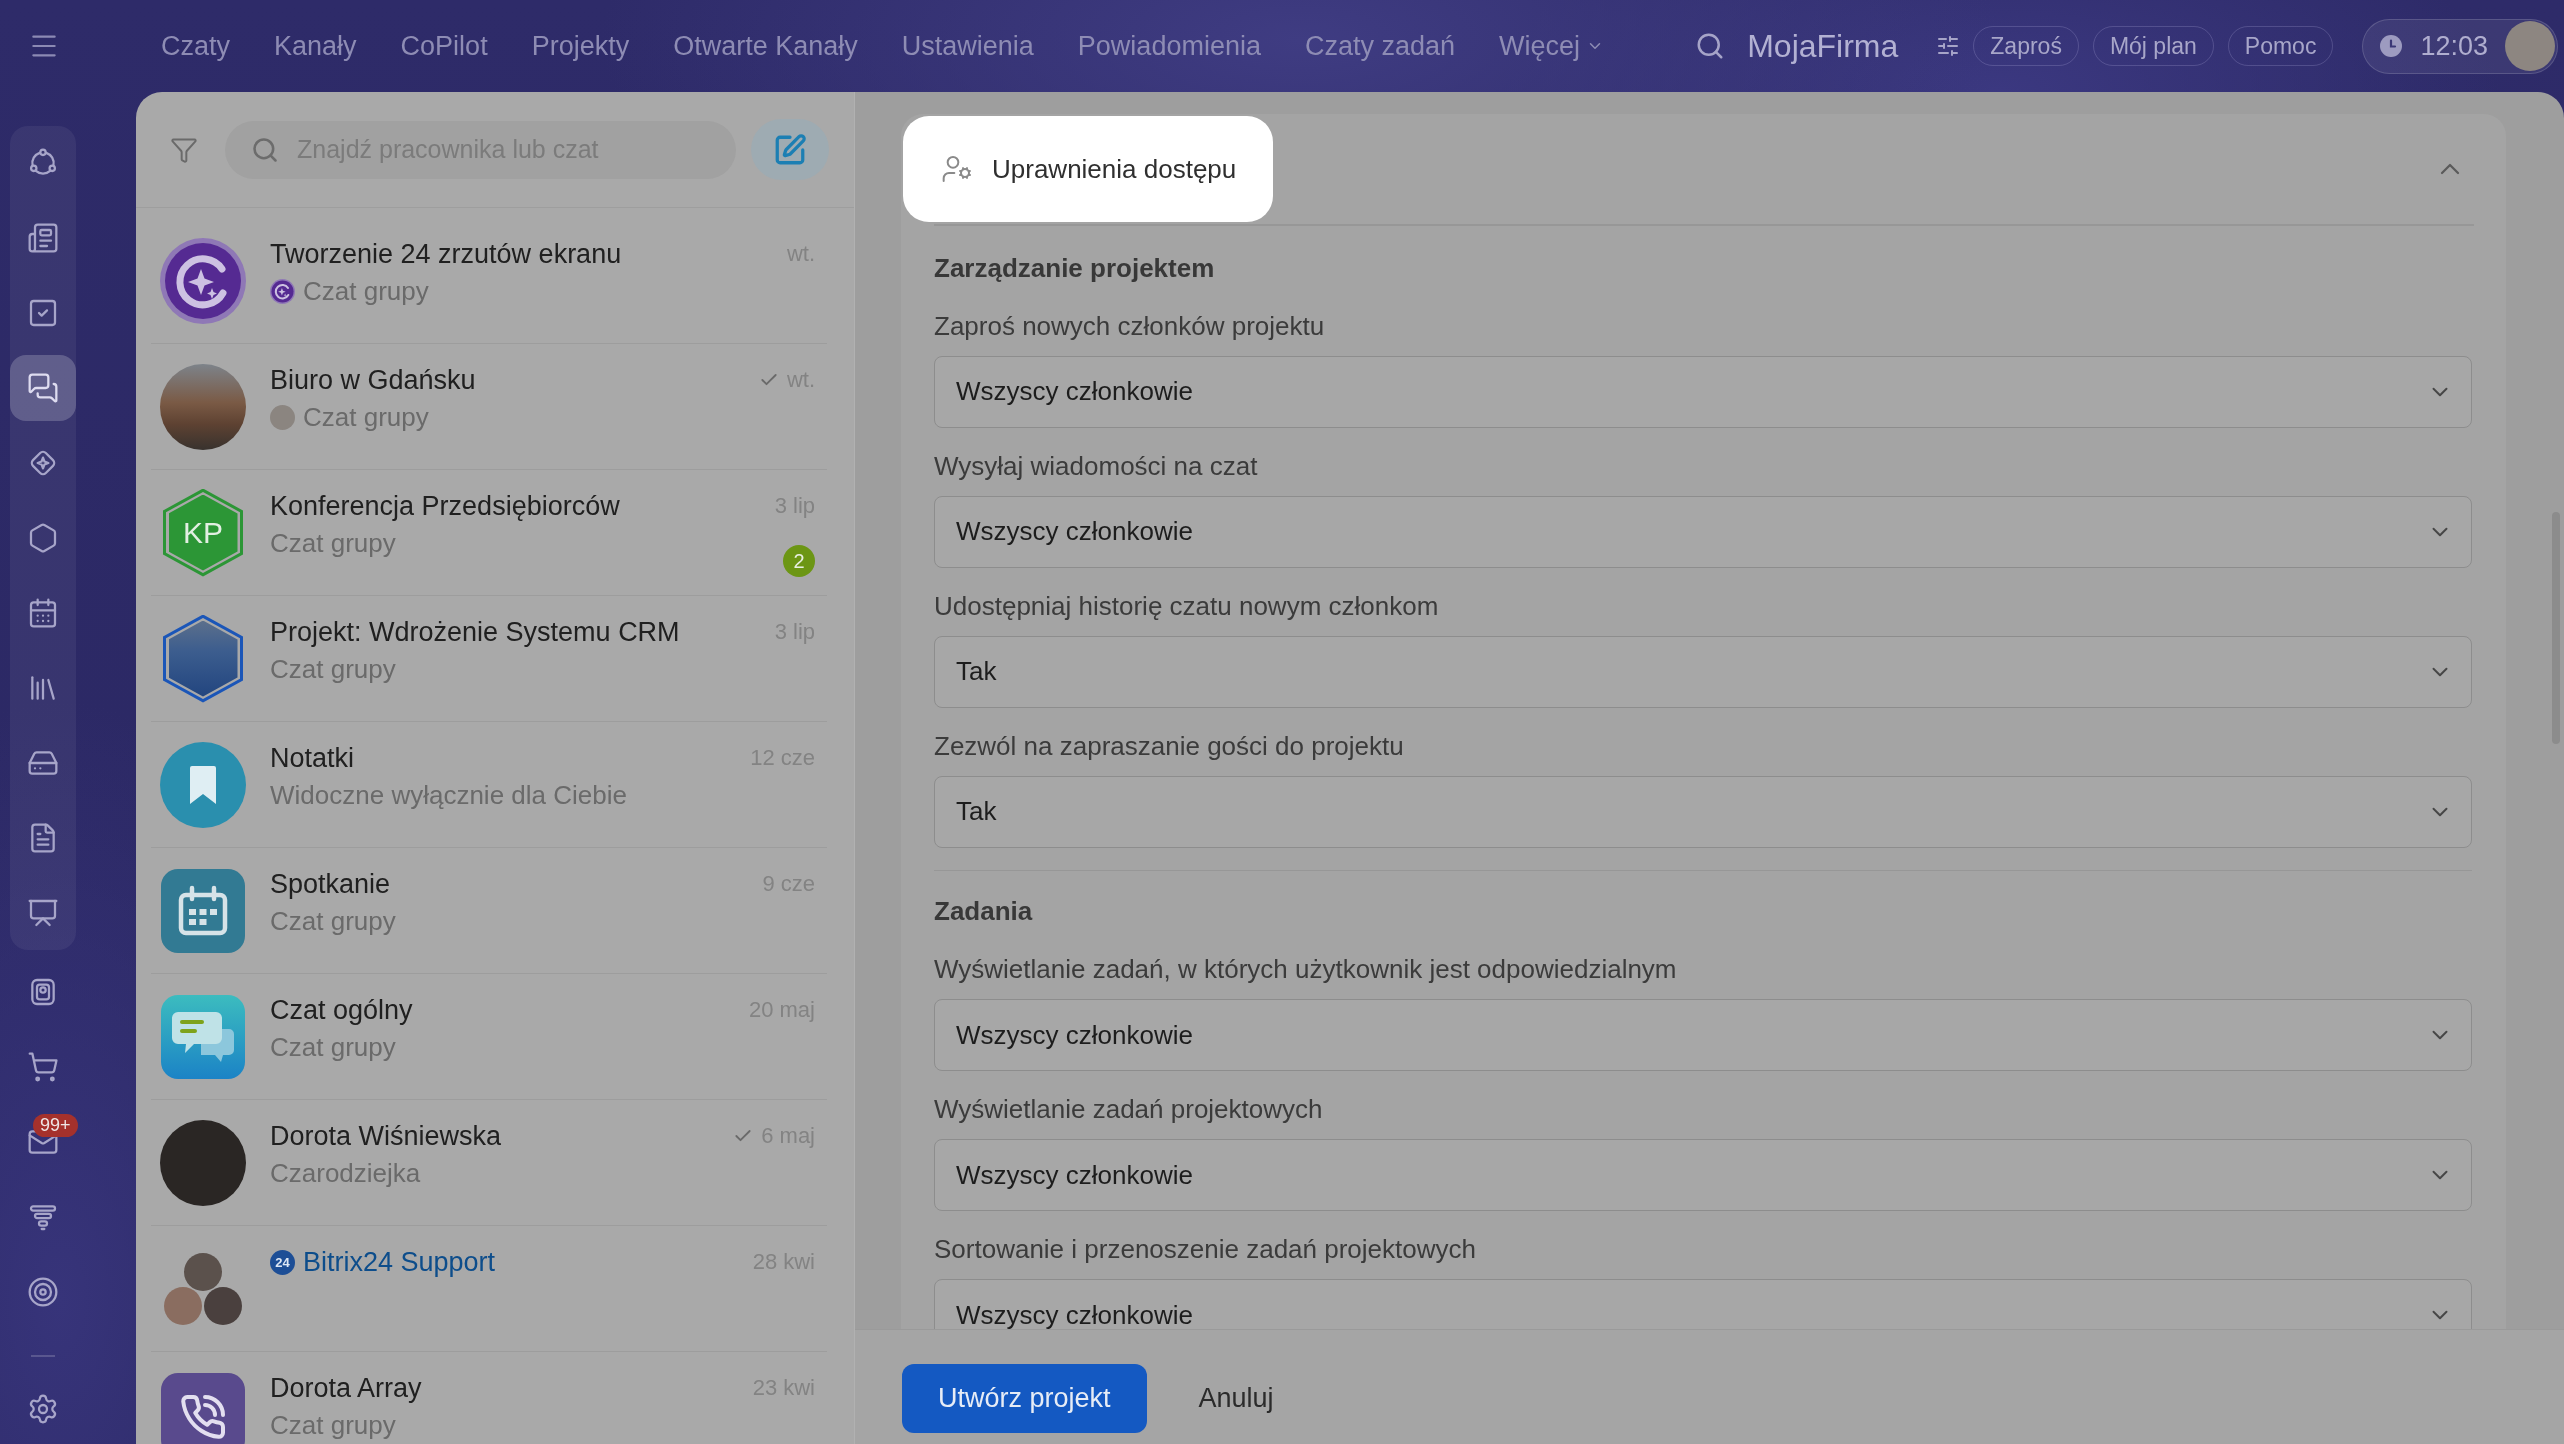 The width and height of the screenshot is (2564, 1444). I want to click on notification-badge: 99+, so click(55, 1125).